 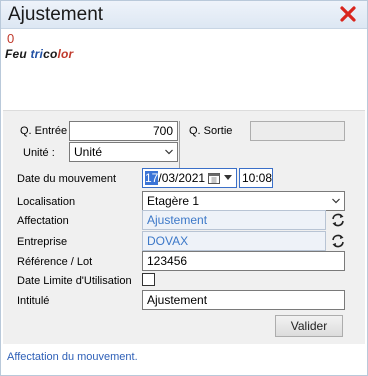 I want to click on unite-select-value: Unité, so click(x=88, y=152).